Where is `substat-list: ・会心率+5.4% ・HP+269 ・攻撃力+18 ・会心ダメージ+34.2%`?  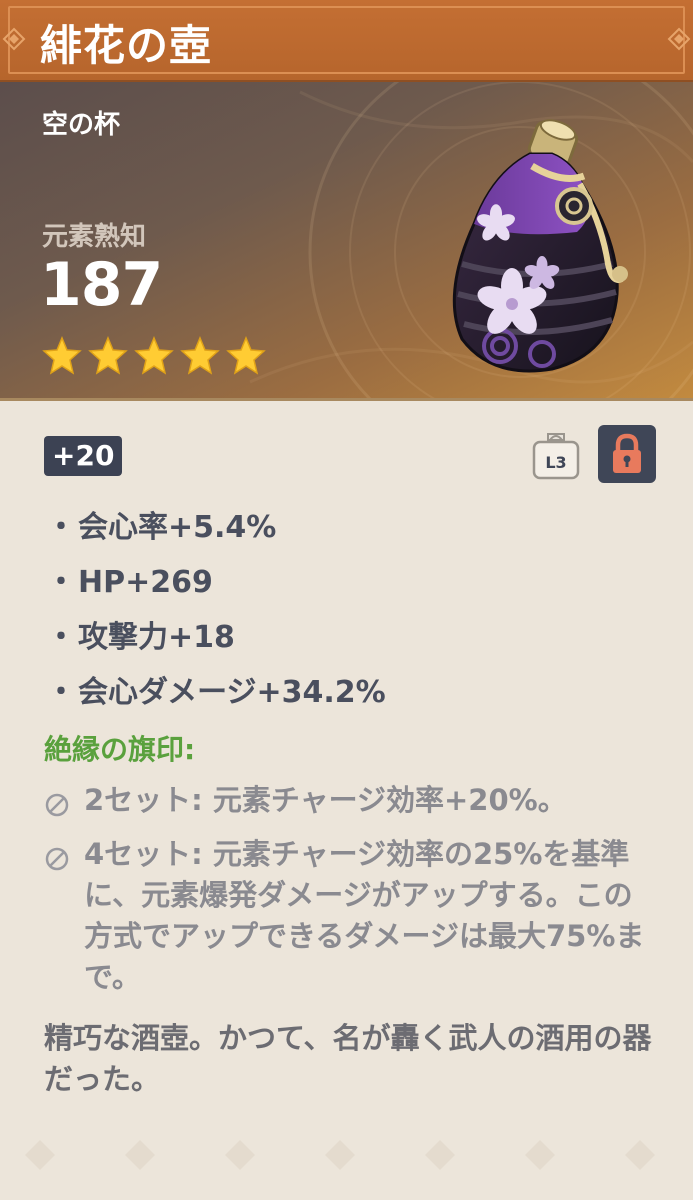
substat-list: ・会心率+5.4% ・HP+269 ・攻撃力+18 ・会心ダメージ+34.2% is located at coordinates (215, 612).